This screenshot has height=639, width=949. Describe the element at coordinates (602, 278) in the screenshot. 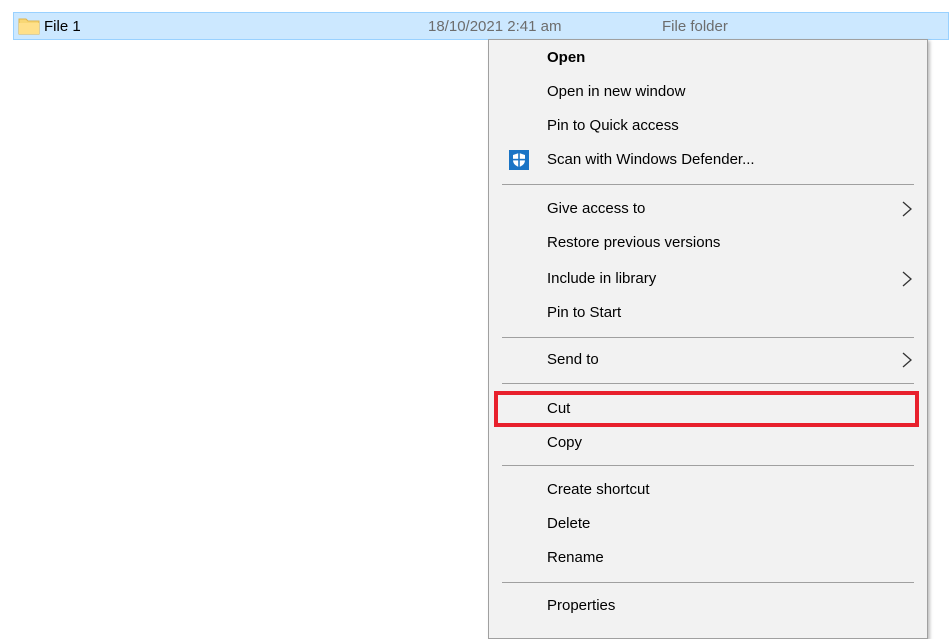

I see `menu-item-label: Include in library` at that location.